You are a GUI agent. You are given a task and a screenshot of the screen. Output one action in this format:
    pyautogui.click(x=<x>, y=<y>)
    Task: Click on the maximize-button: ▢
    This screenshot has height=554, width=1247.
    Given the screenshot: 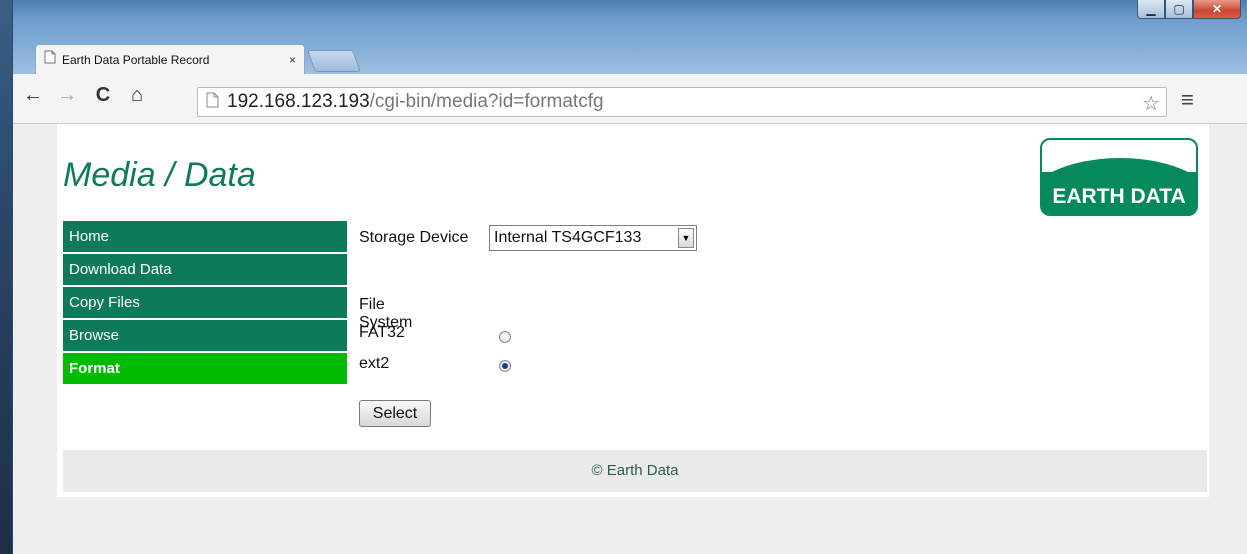 What is the action you would take?
    pyautogui.click(x=1179, y=9)
    